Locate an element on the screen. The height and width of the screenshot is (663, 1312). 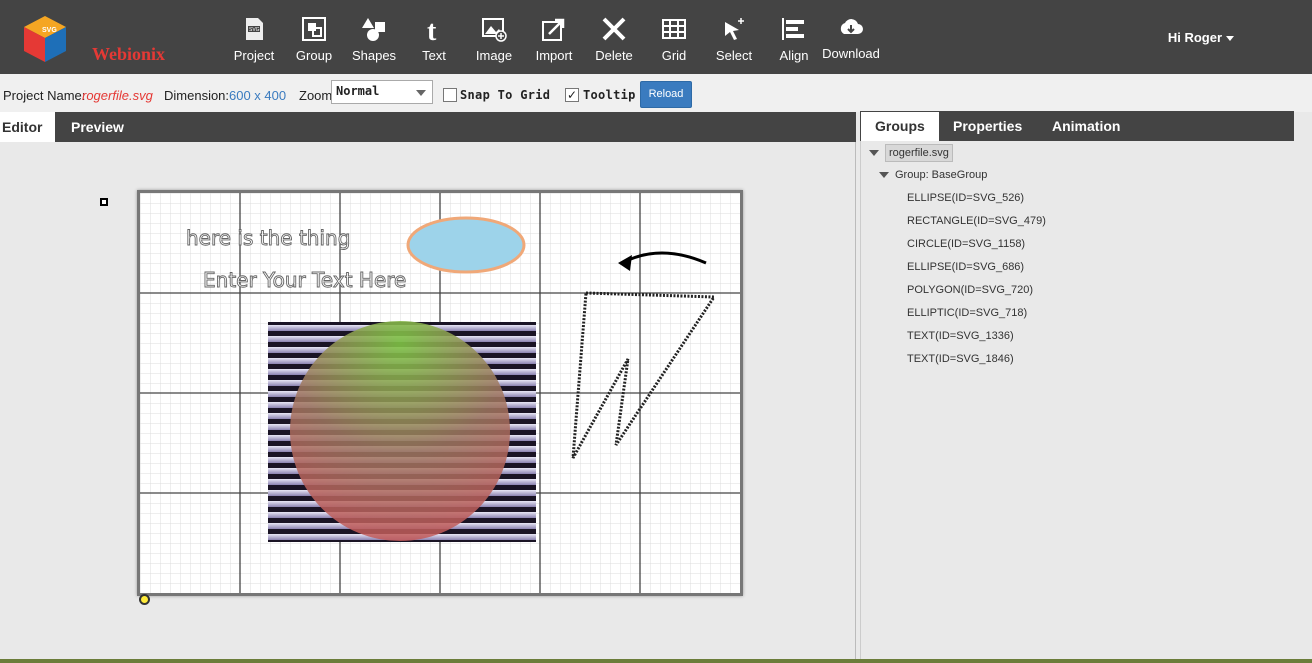
grid-button: Grid is located at coordinates (674, 40).